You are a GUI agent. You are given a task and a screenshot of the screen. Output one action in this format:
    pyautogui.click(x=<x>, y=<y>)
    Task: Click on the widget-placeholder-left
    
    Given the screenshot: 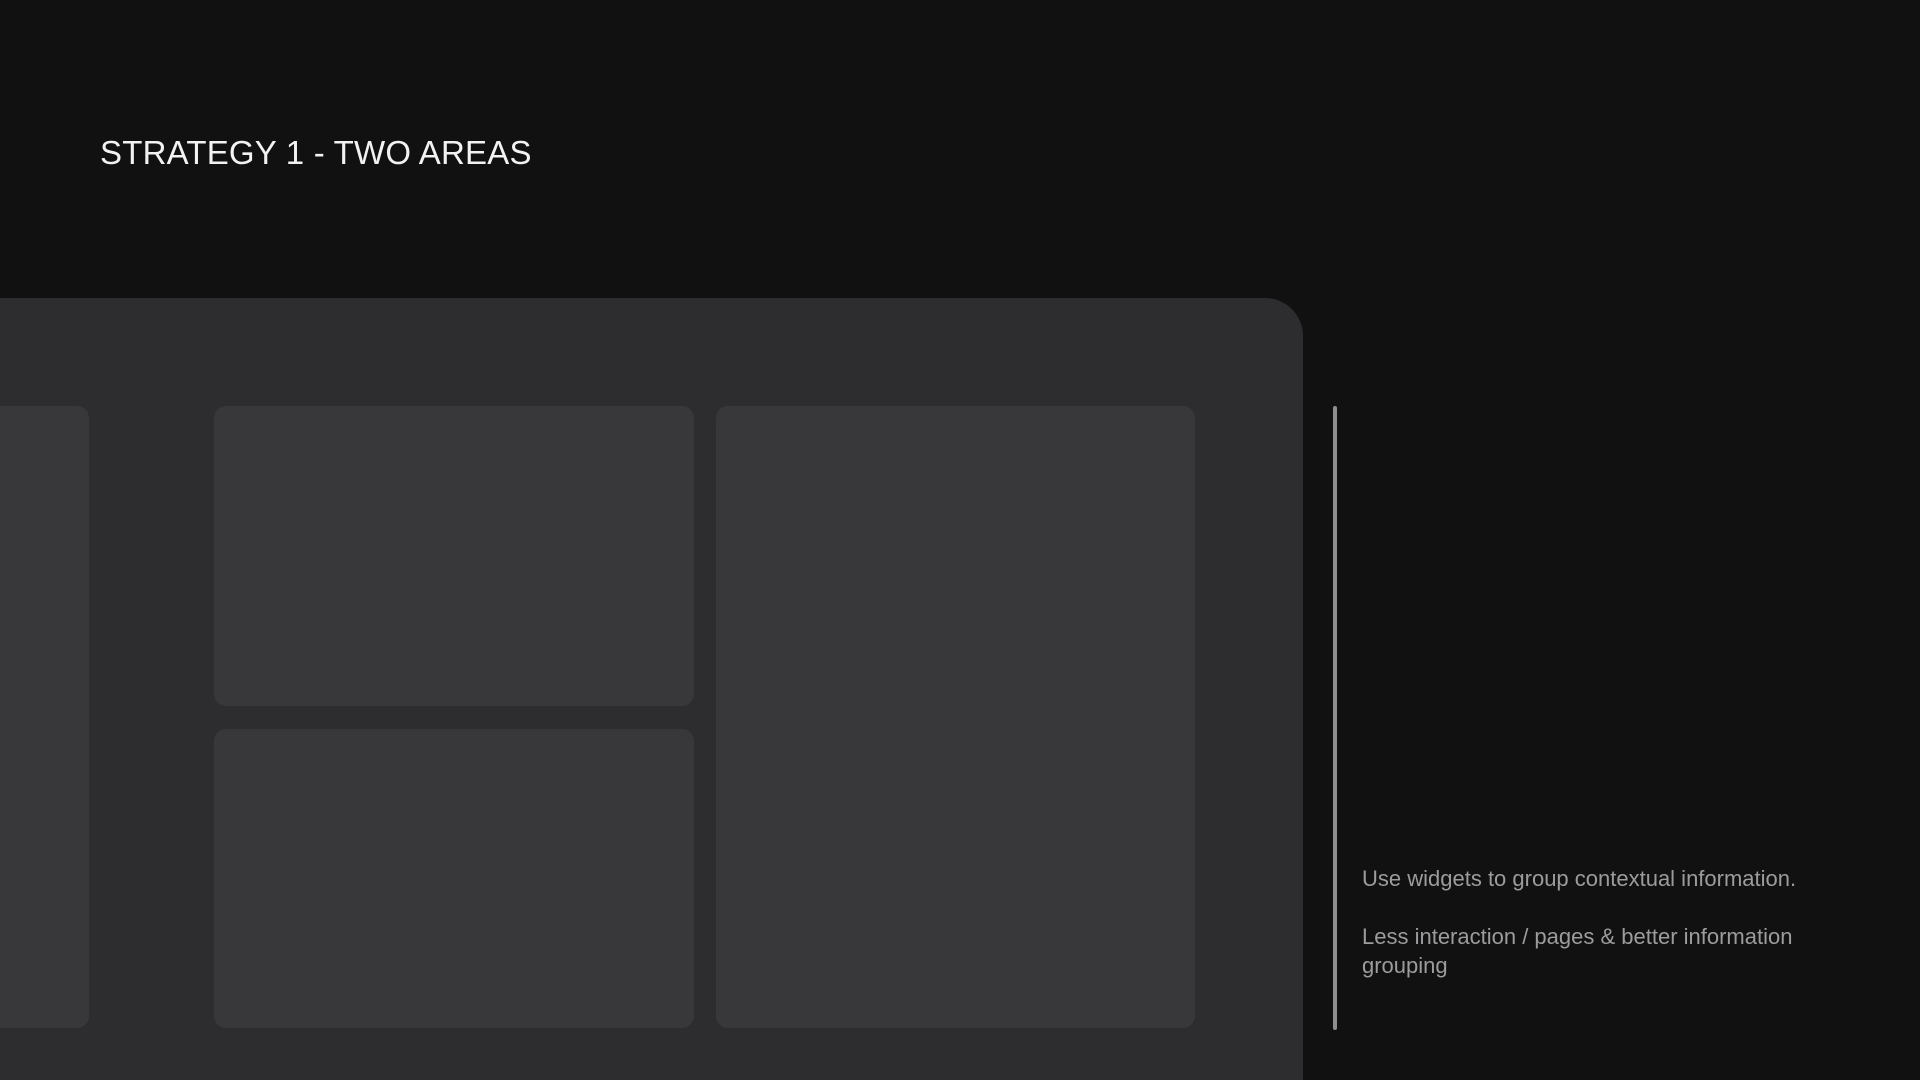 What is the action you would take?
    pyautogui.click(x=44, y=717)
    